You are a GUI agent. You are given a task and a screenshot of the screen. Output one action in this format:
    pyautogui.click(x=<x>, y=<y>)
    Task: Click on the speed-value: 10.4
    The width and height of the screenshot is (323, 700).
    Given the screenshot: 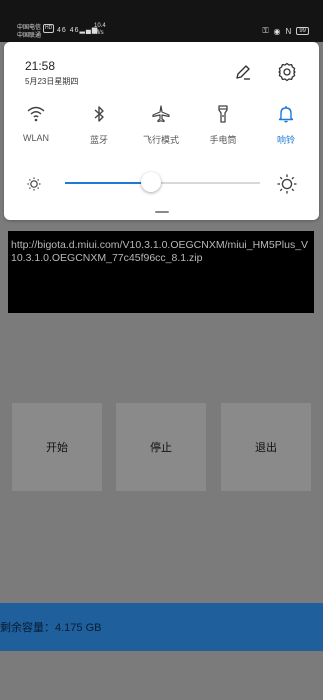 What is the action you would take?
    pyautogui.click(x=100, y=26)
    